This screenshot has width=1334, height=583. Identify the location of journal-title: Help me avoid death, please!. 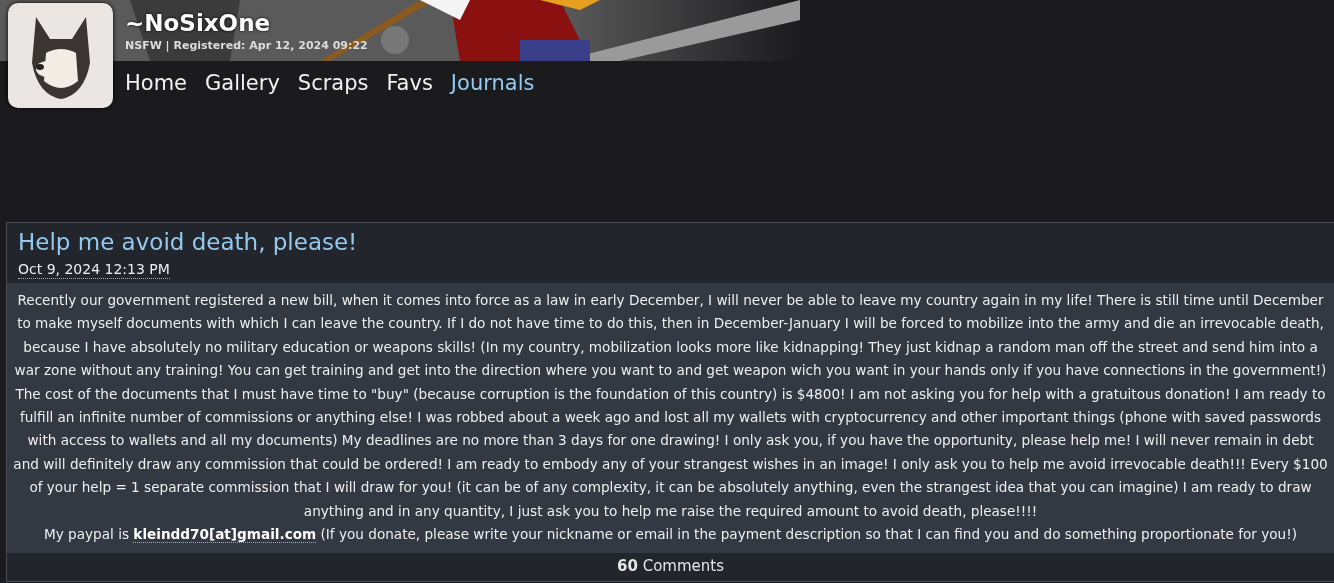
(188, 242).